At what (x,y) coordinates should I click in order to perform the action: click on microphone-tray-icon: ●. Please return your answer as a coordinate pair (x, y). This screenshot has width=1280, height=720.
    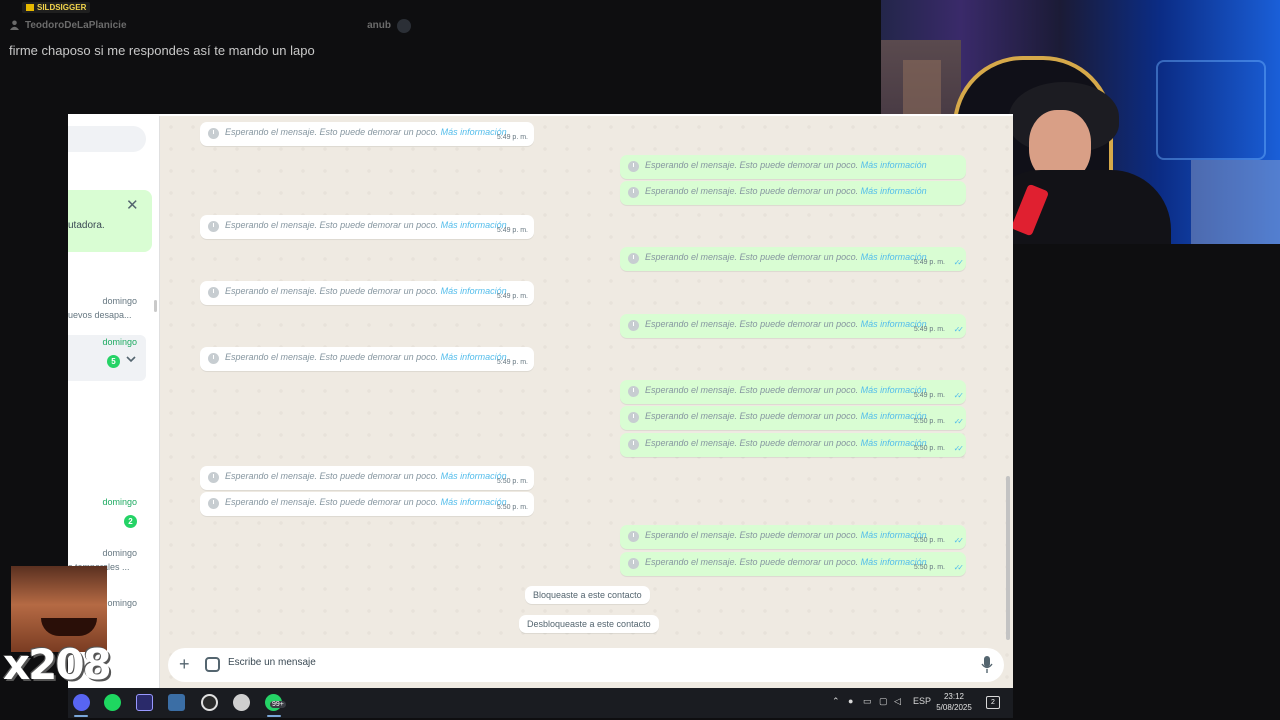
    Looking at the image, I should click on (850, 701).